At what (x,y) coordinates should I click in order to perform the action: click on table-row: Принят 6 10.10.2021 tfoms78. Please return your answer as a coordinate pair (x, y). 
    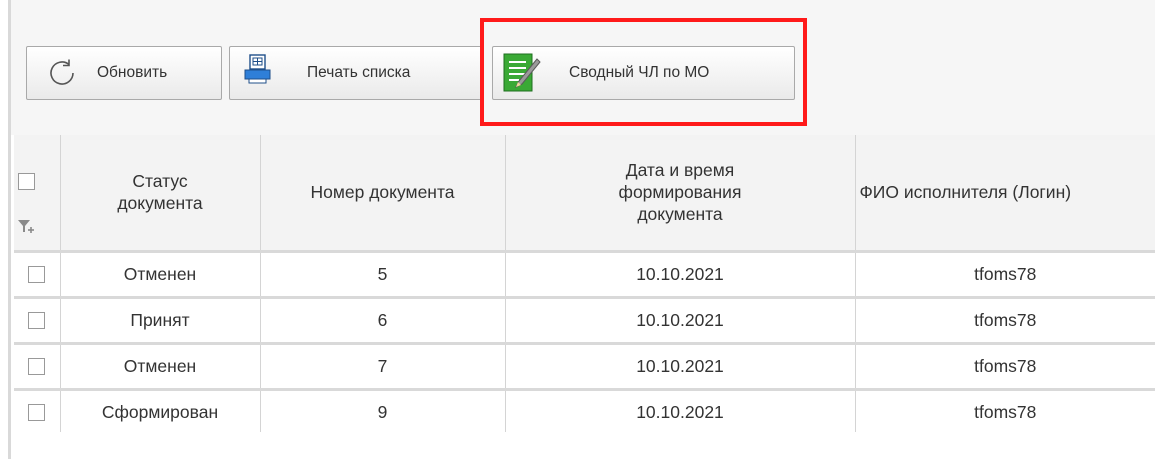
    Looking at the image, I should click on (584, 321).